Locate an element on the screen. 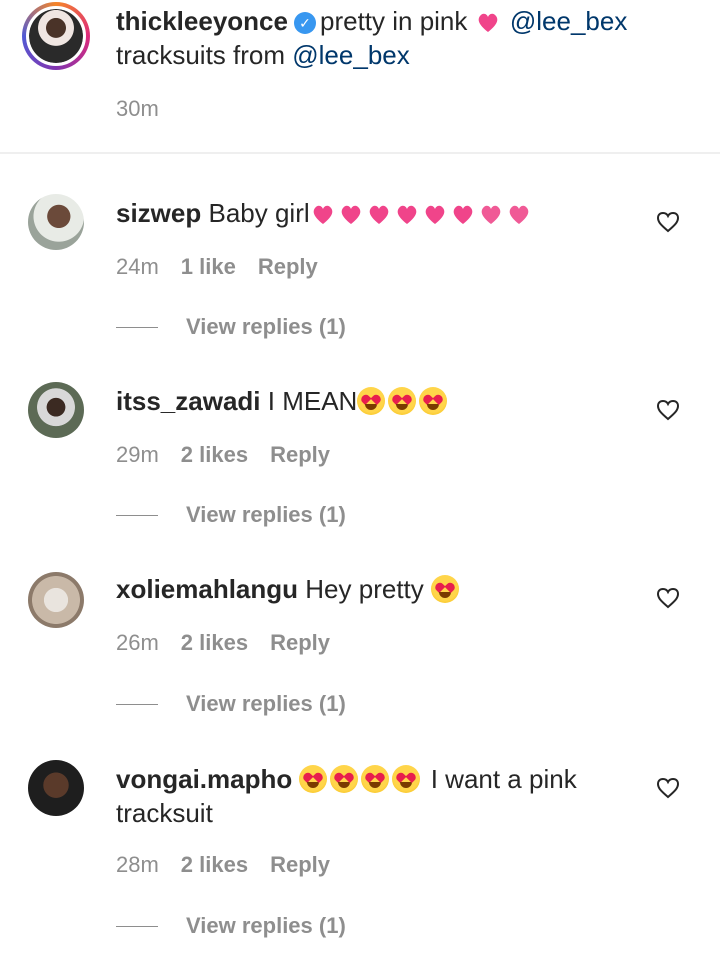 This screenshot has width=720, height=959. comment-username: xoliemahlangu is located at coordinates (207, 589).